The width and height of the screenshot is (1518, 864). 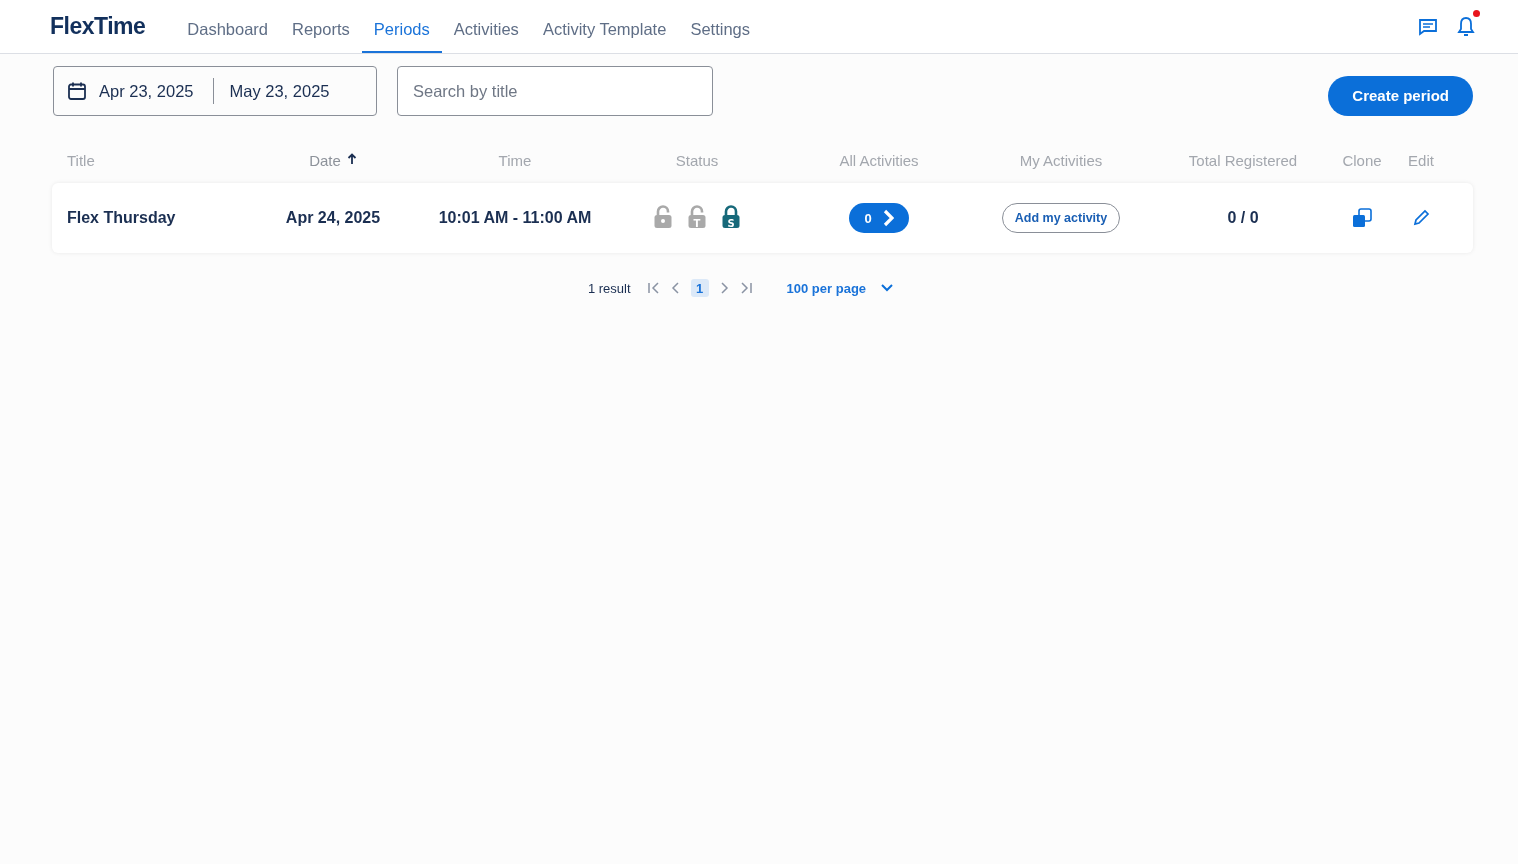 What do you see at coordinates (215, 91) in the screenshot?
I see `date-range-field: Apr 23, 2025 May 23, 2025` at bounding box center [215, 91].